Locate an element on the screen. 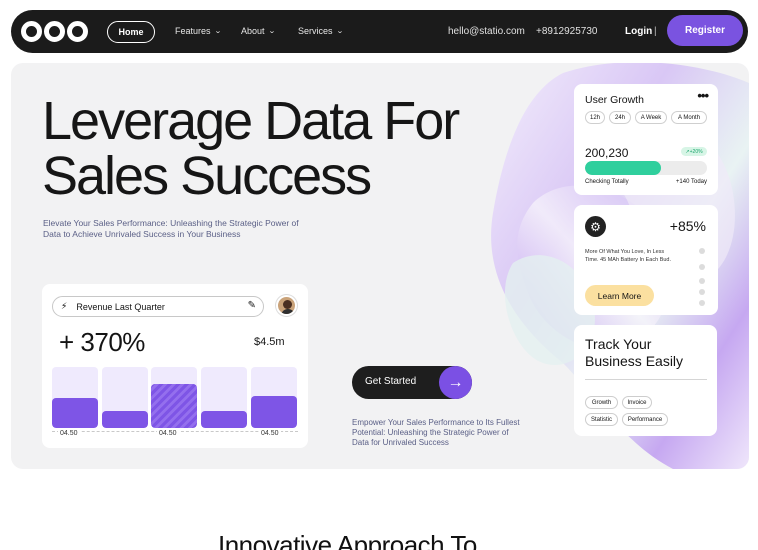 The image size is (758, 550). nav-item-label: Features is located at coordinates (193, 31).